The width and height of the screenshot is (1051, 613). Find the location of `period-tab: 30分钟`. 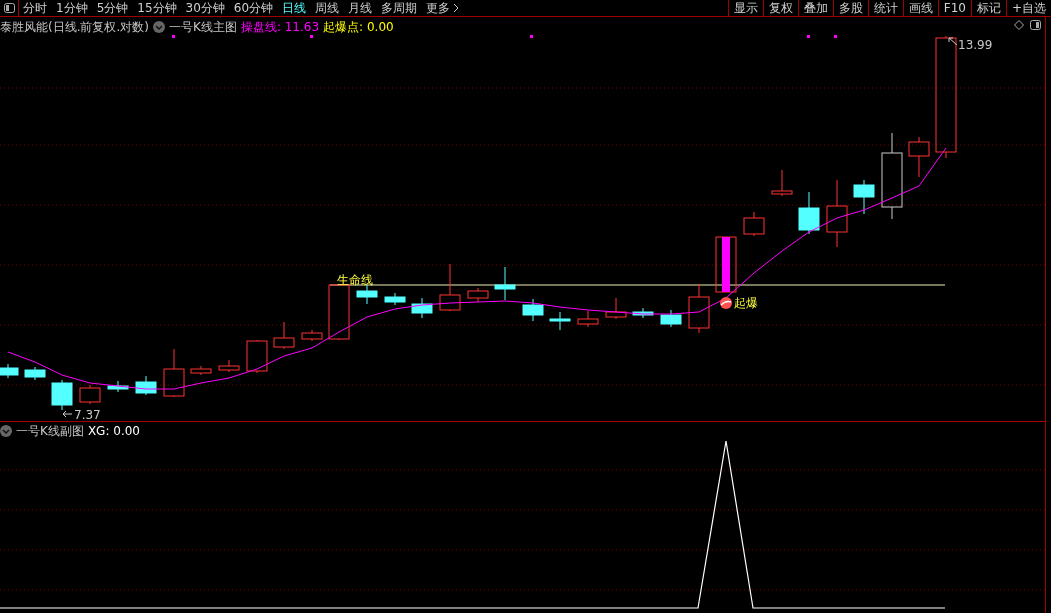

period-tab: 30分钟 is located at coordinates (205, 8).